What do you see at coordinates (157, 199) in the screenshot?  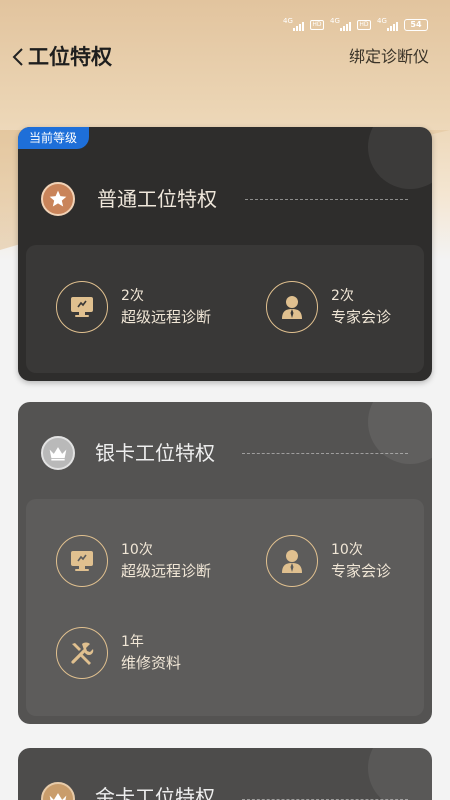 I see `tier-title: 普通工位特权` at bounding box center [157, 199].